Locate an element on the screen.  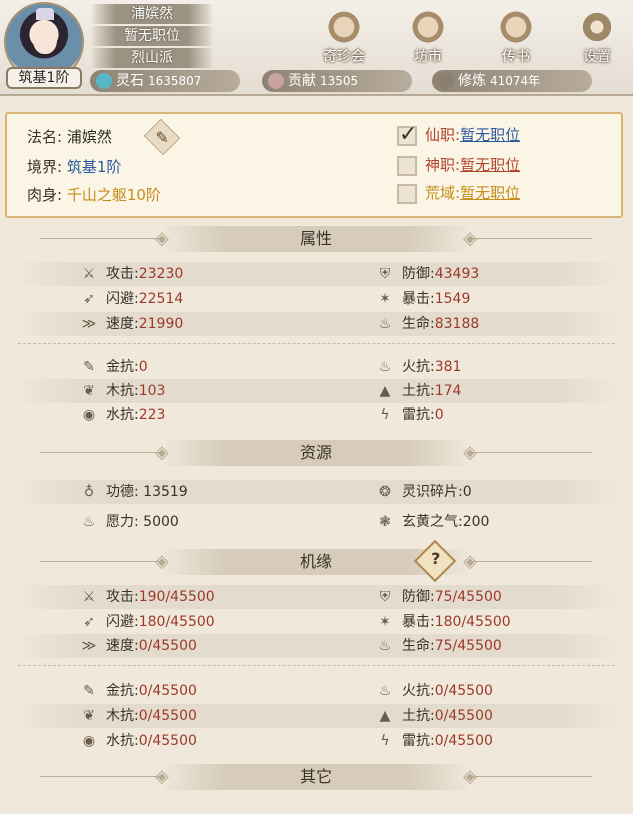
wild-domain-checkbox is located at coordinates (407, 193).